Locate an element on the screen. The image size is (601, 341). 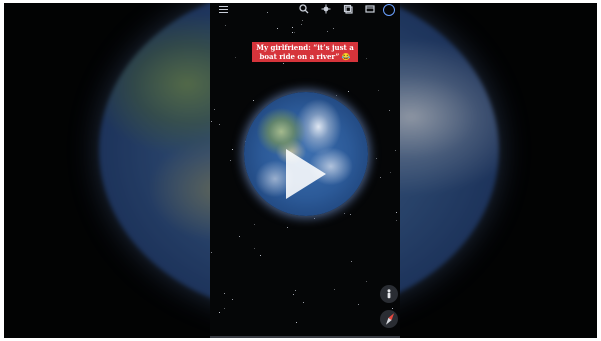
account-icon is located at coordinates (389, 10).